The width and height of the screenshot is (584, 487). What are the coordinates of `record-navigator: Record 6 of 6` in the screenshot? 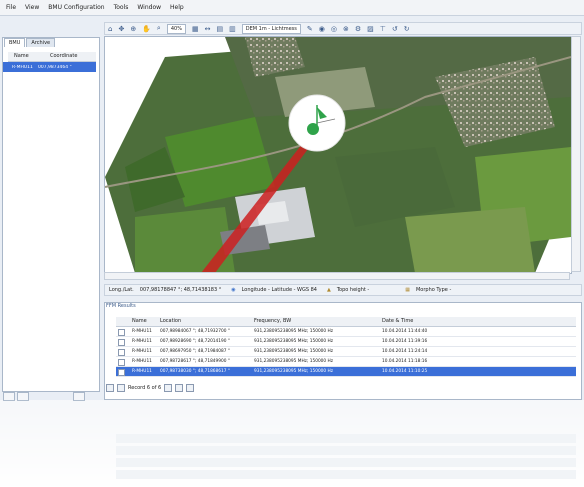 It's located at (151, 388).